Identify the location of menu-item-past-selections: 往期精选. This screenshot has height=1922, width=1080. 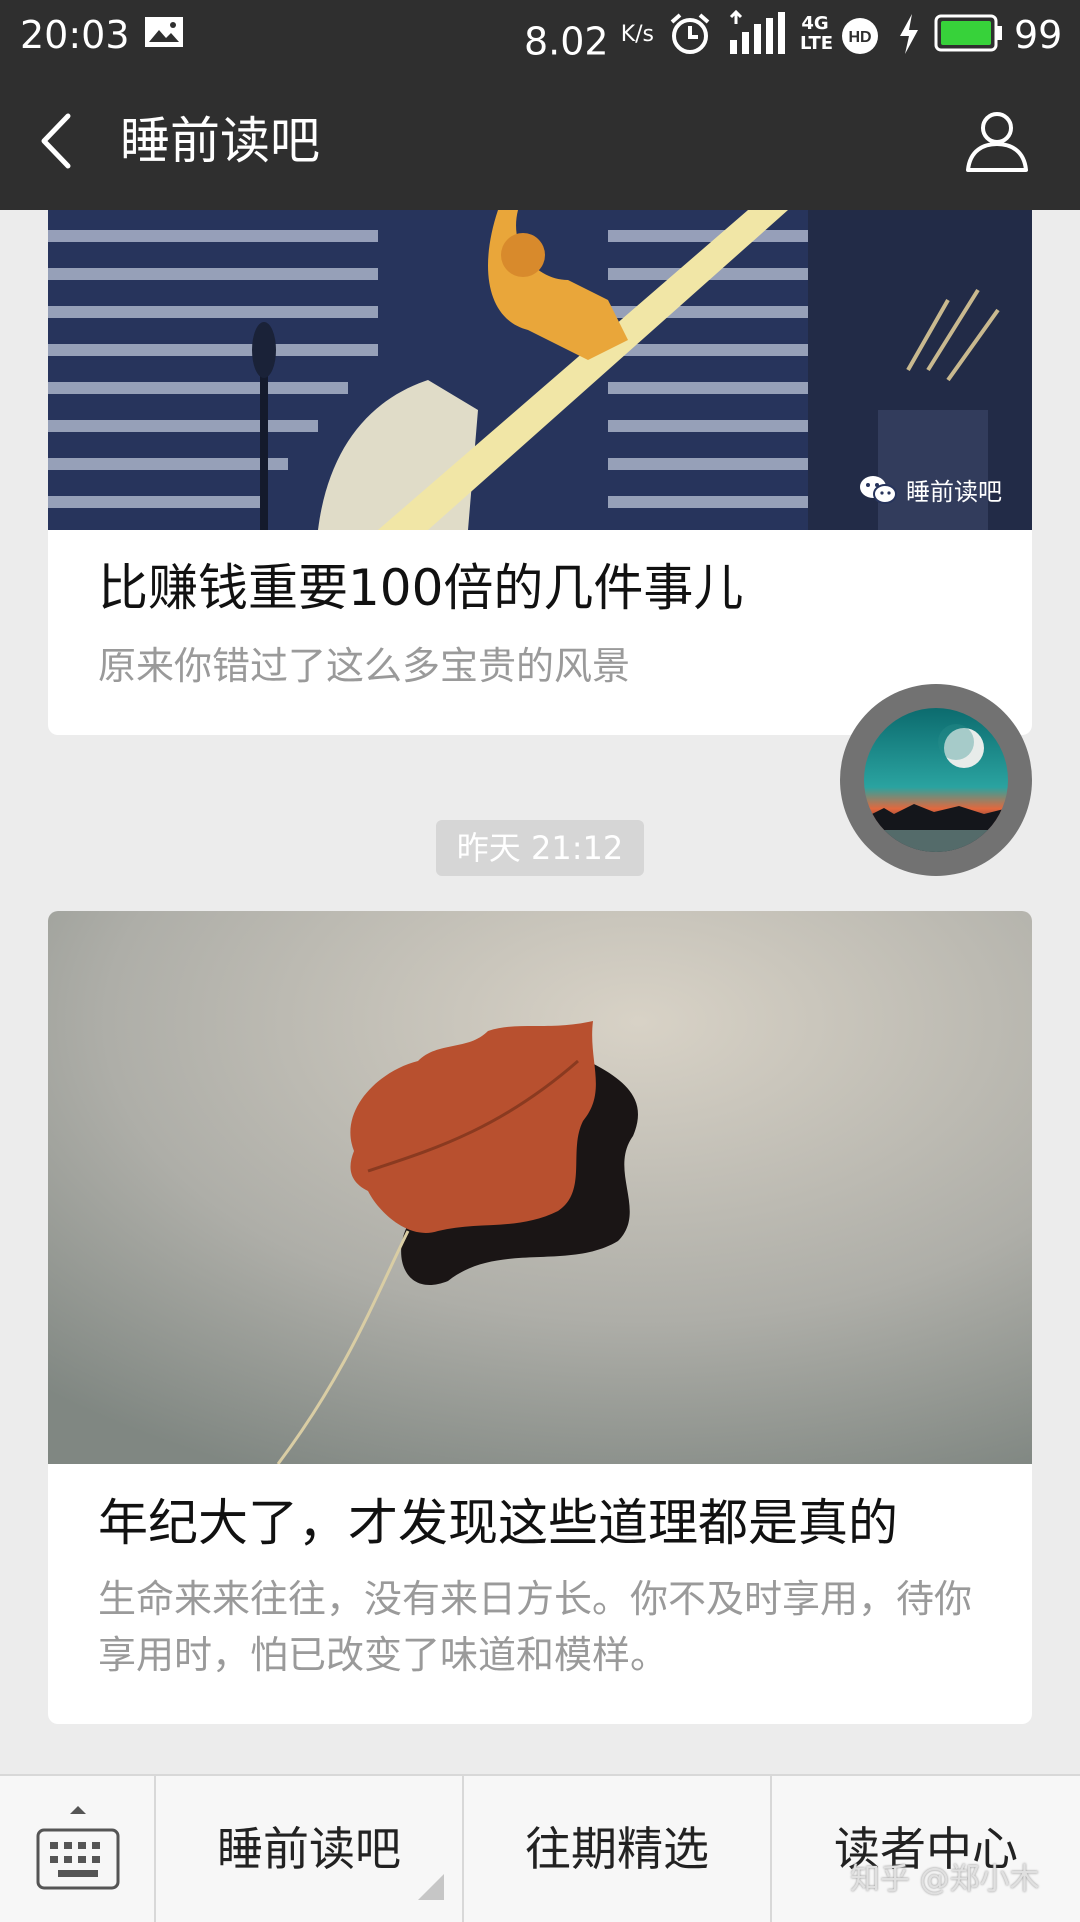
(618, 1849).